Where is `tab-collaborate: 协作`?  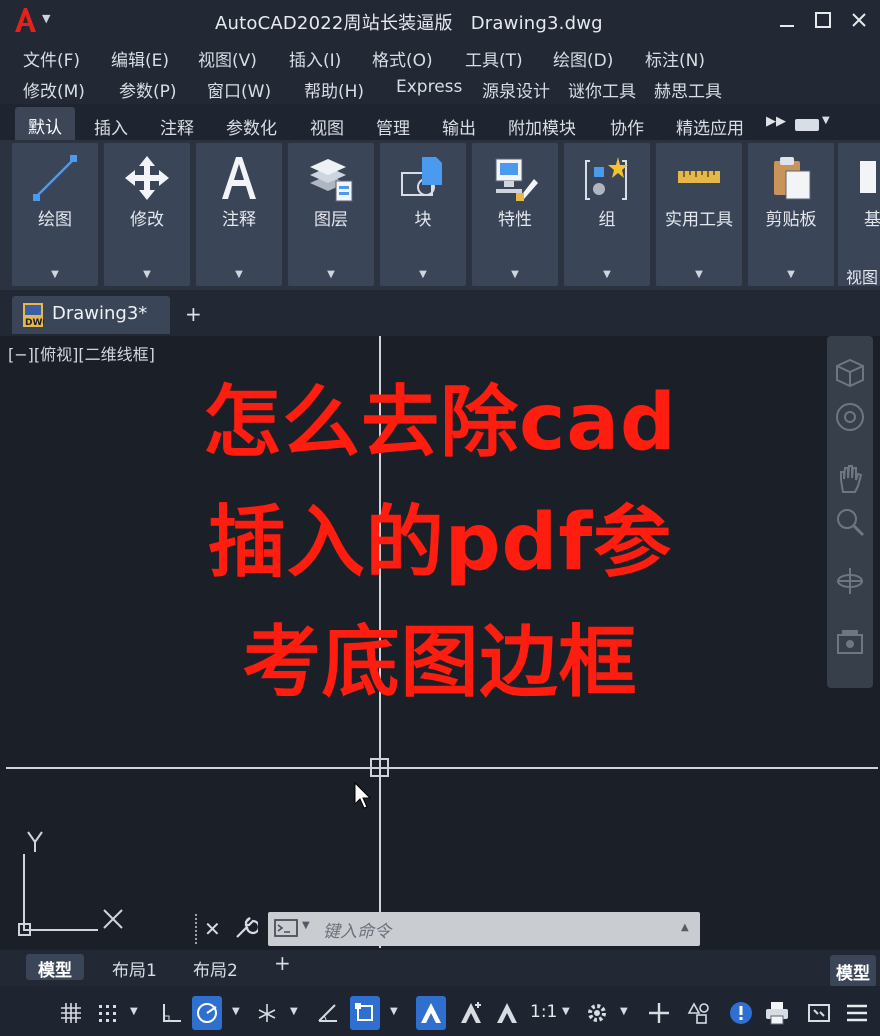
tab-collaborate: 协作 is located at coordinates (627, 126).